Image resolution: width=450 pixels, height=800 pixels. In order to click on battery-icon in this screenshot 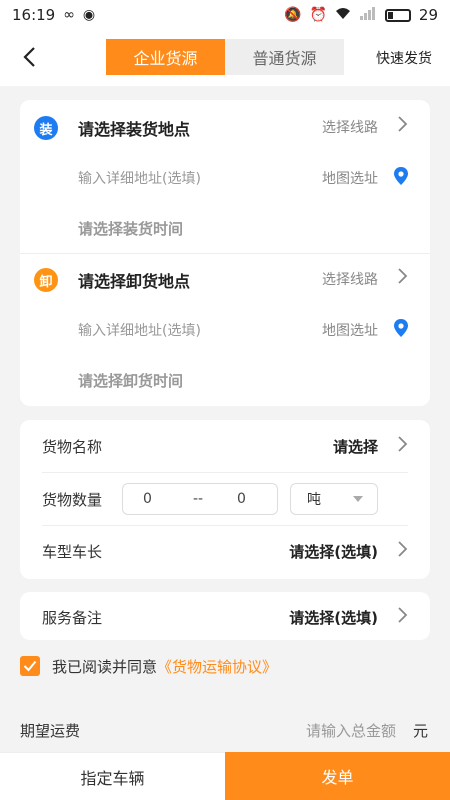, I will do `click(397, 15)`.